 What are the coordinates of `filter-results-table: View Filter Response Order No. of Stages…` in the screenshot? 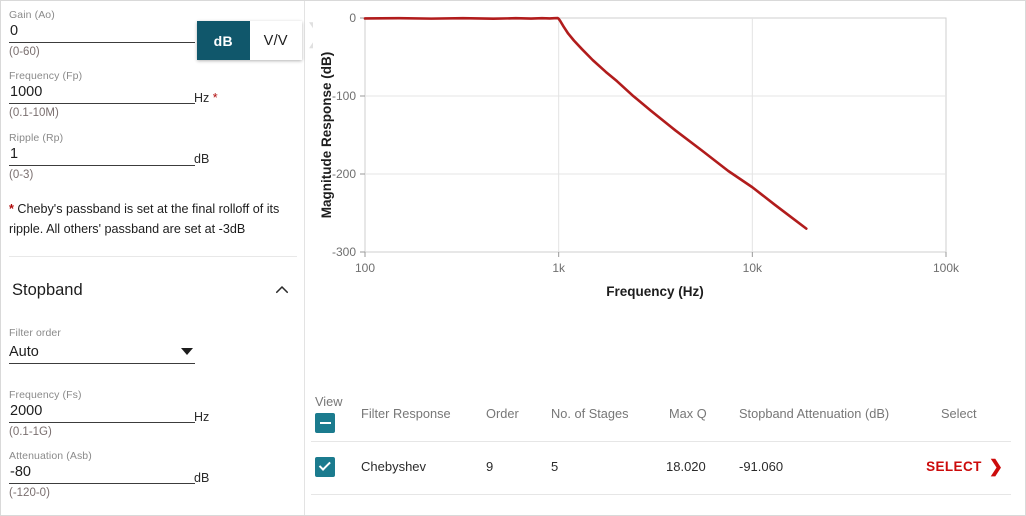 It's located at (661, 440).